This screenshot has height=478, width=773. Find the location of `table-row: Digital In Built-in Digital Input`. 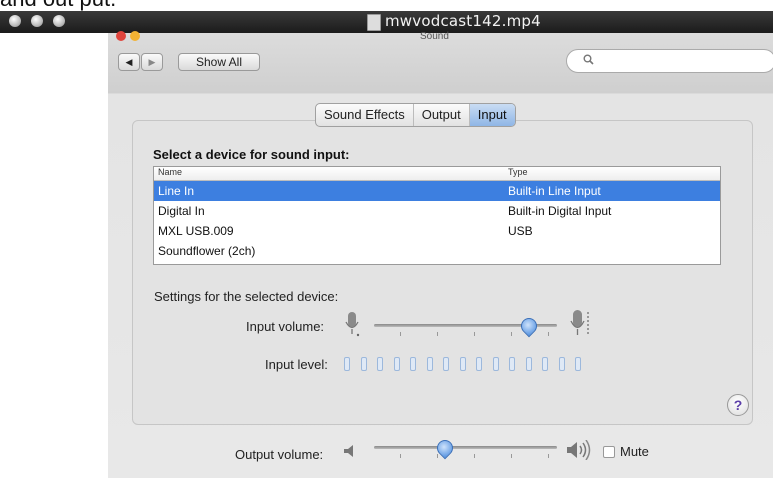

table-row: Digital In Built-in Digital Input is located at coordinates (437, 211).